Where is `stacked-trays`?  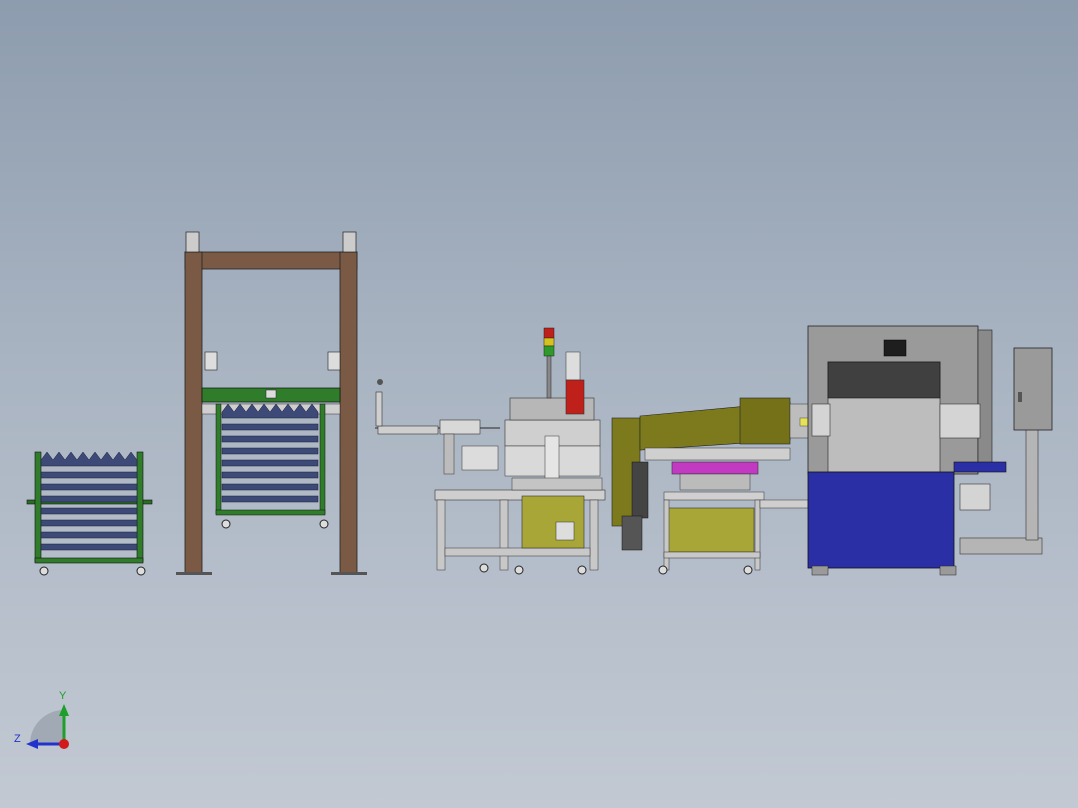 stacked-trays is located at coordinates (270, 453).